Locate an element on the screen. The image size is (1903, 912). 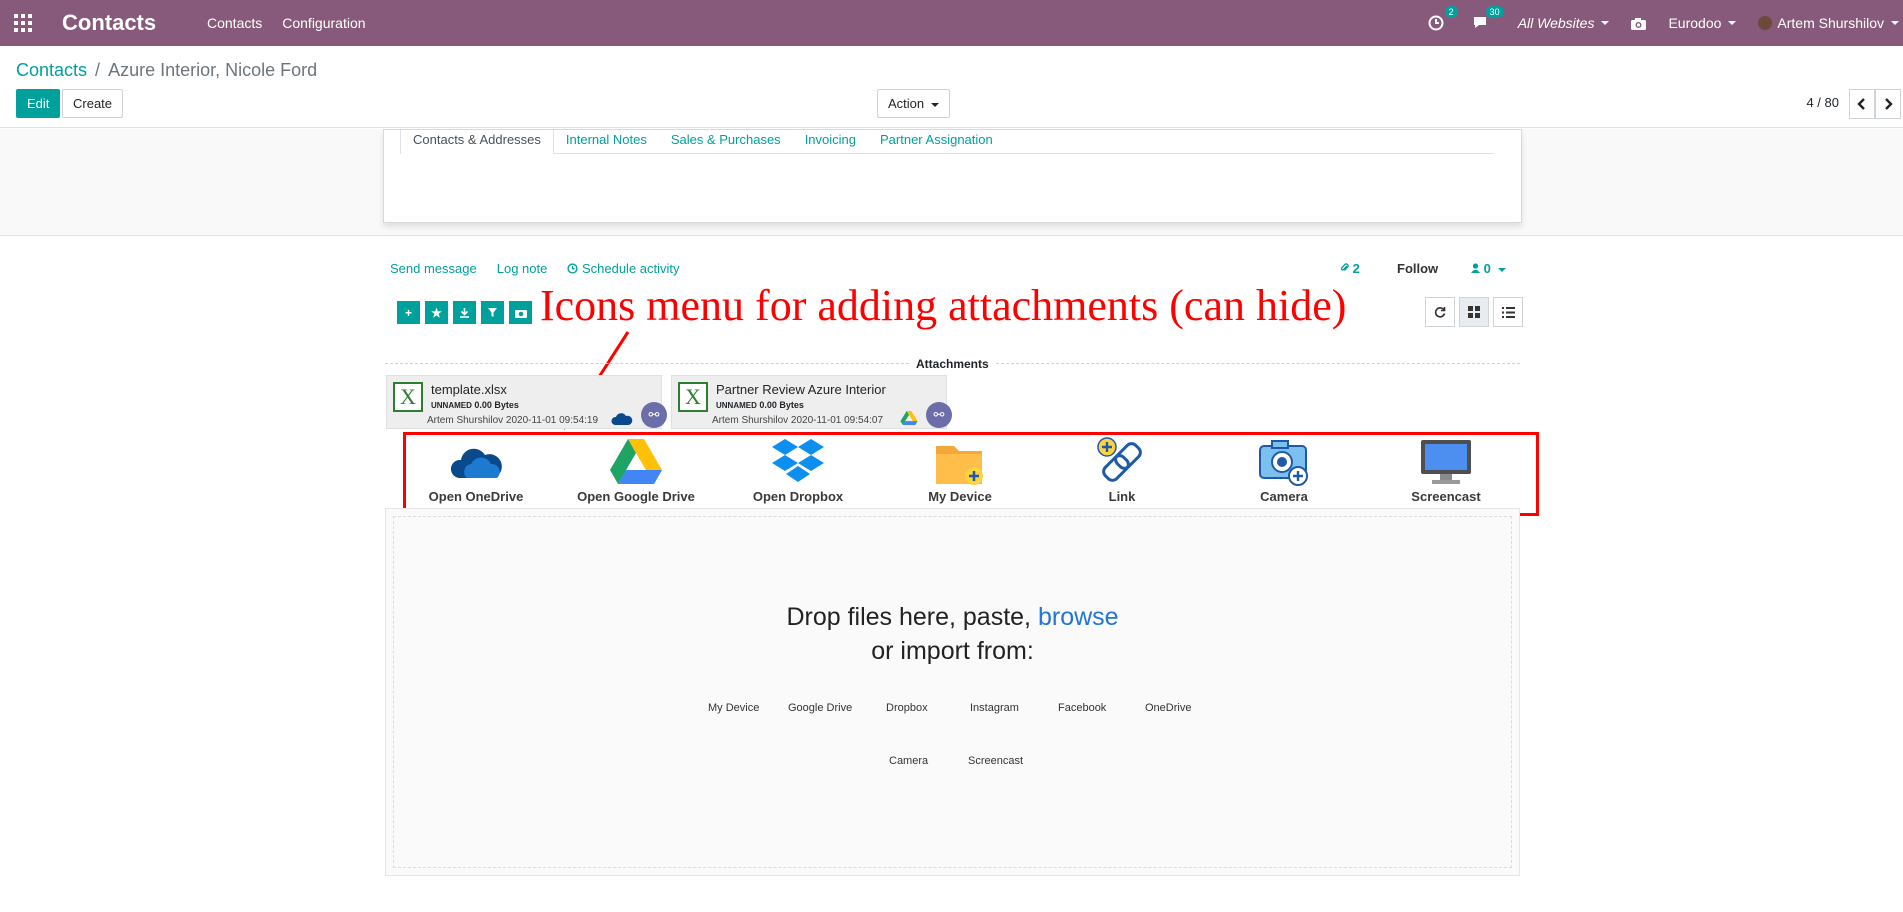
dropzone-line2: or import from: is located at coordinates (952, 651).